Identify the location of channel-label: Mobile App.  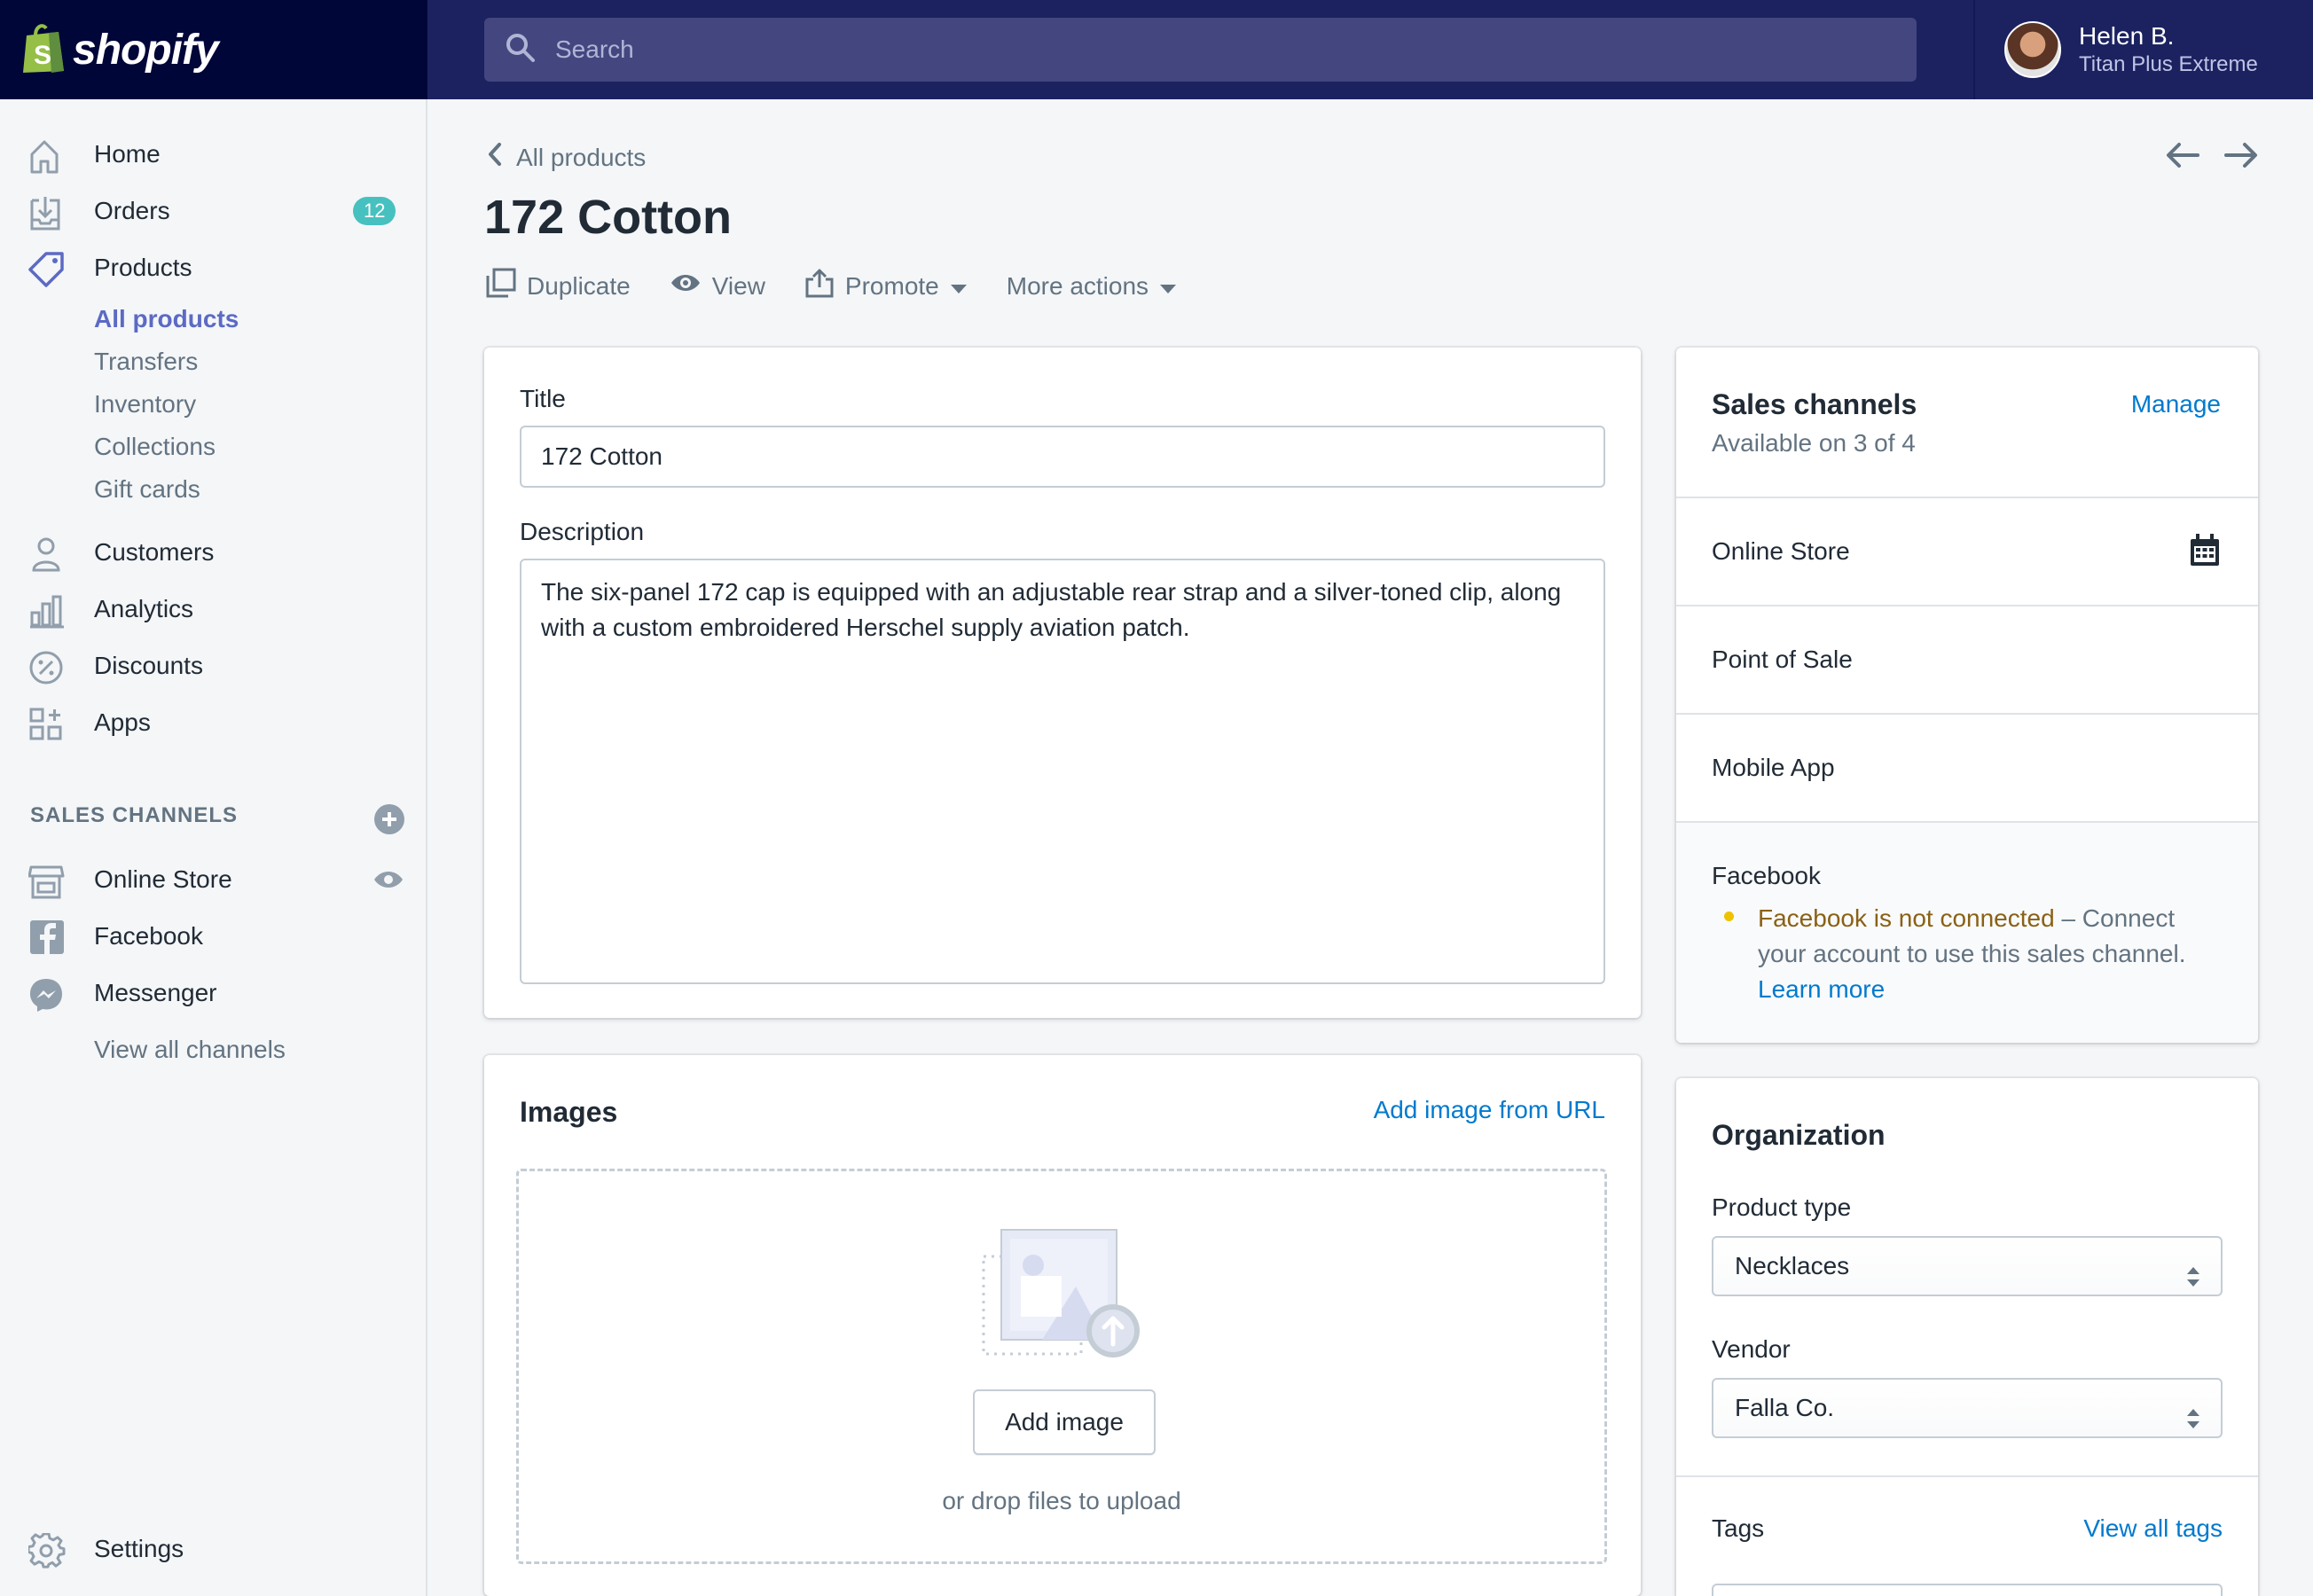
(1773, 767).